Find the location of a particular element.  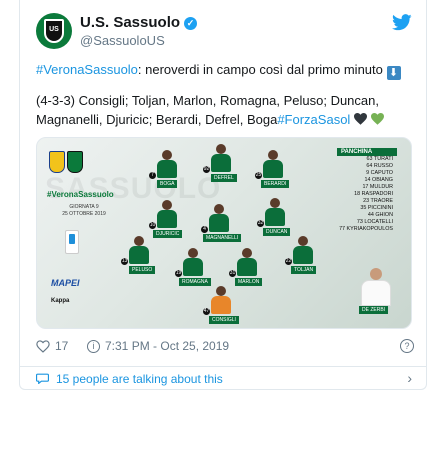

bench-player: 64 RUSSO is located at coordinates (379, 166).